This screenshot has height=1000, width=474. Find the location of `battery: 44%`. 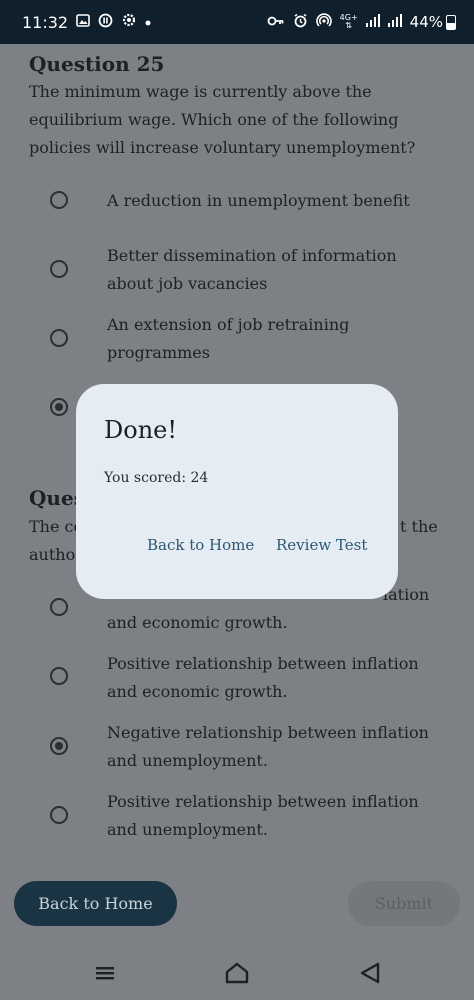

battery: 44% is located at coordinates (433, 22).